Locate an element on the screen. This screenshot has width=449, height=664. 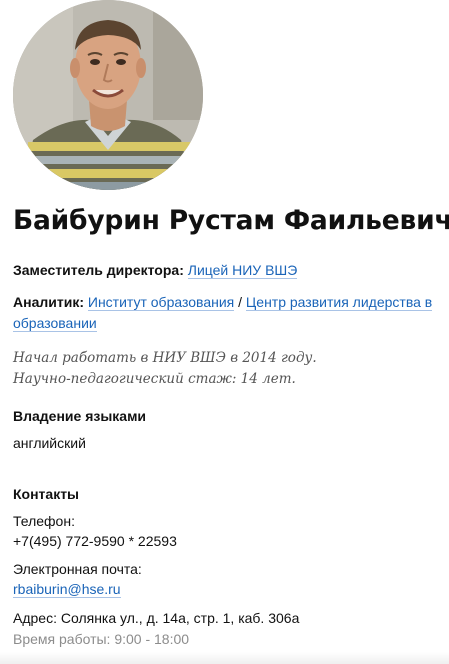
person-name: Байбурин Рустам Фаильевич is located at coordinates (231, 220).